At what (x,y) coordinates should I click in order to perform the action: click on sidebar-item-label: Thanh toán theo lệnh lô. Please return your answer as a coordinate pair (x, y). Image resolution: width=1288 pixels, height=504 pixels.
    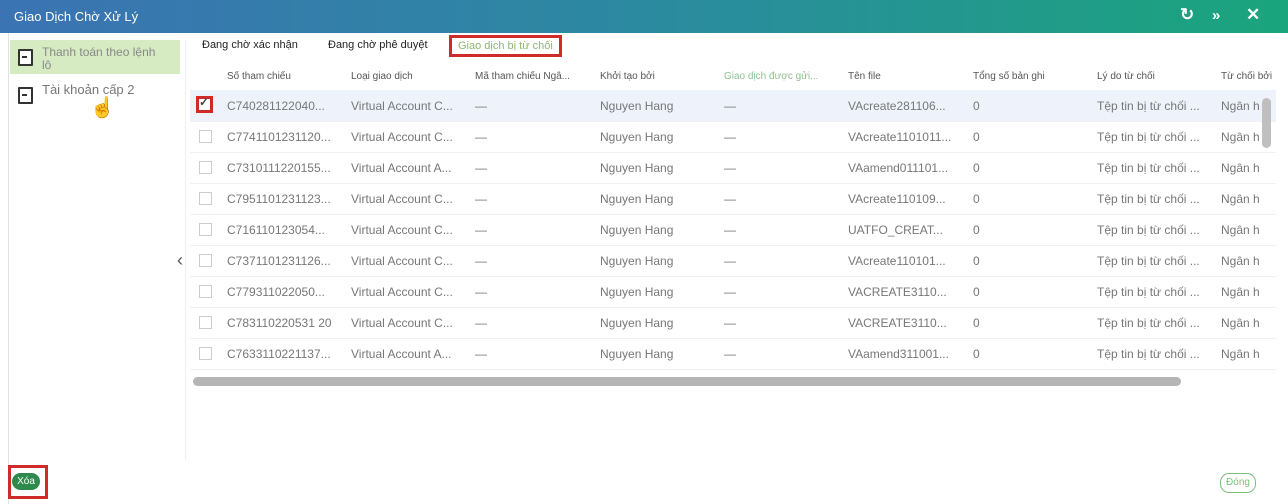
    Looking at the image, I should click on (99, 58).